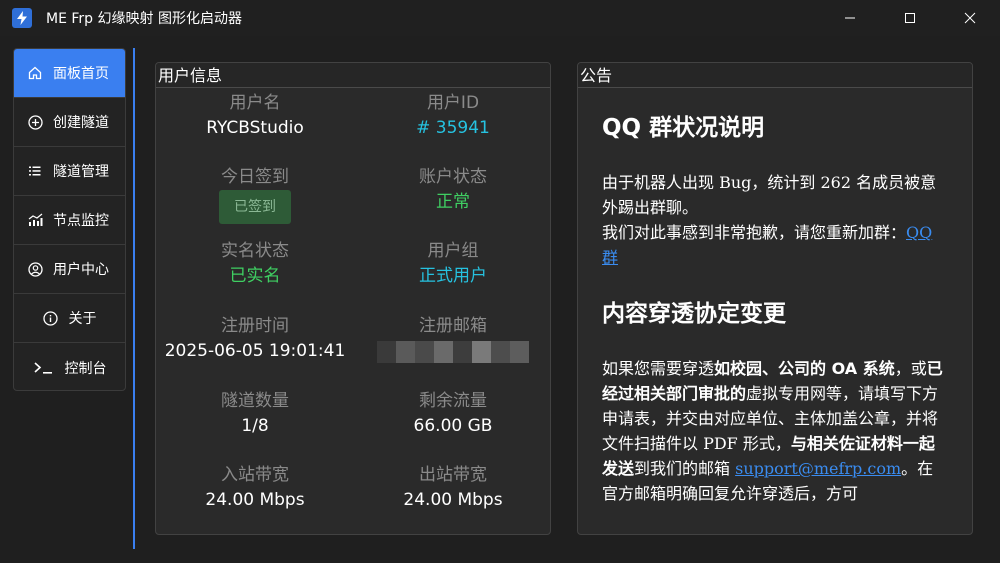 Image resolution: width=1000 pixels, height=563 pixels. I want to click on field-label: 今日签到, so click(255, 177).